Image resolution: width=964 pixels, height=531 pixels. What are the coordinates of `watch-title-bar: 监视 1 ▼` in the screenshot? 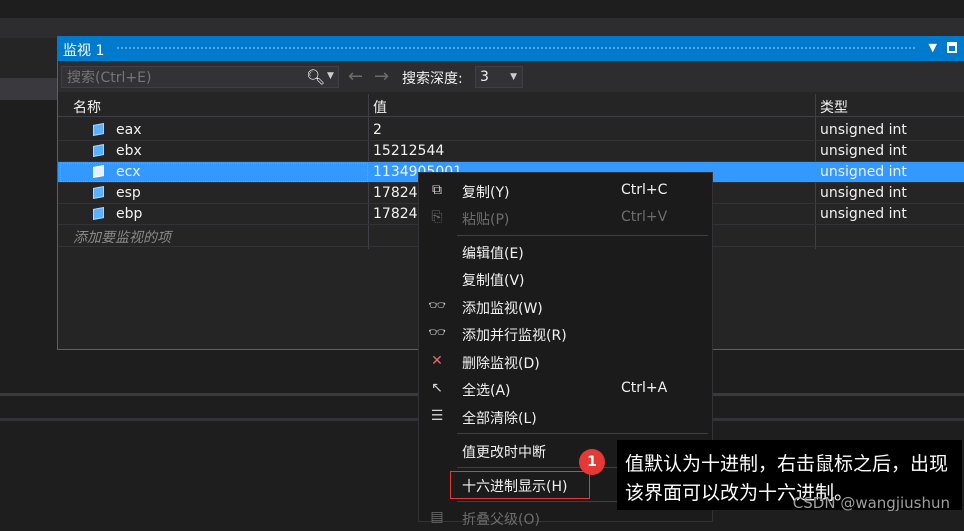 It's located at (511, 49).